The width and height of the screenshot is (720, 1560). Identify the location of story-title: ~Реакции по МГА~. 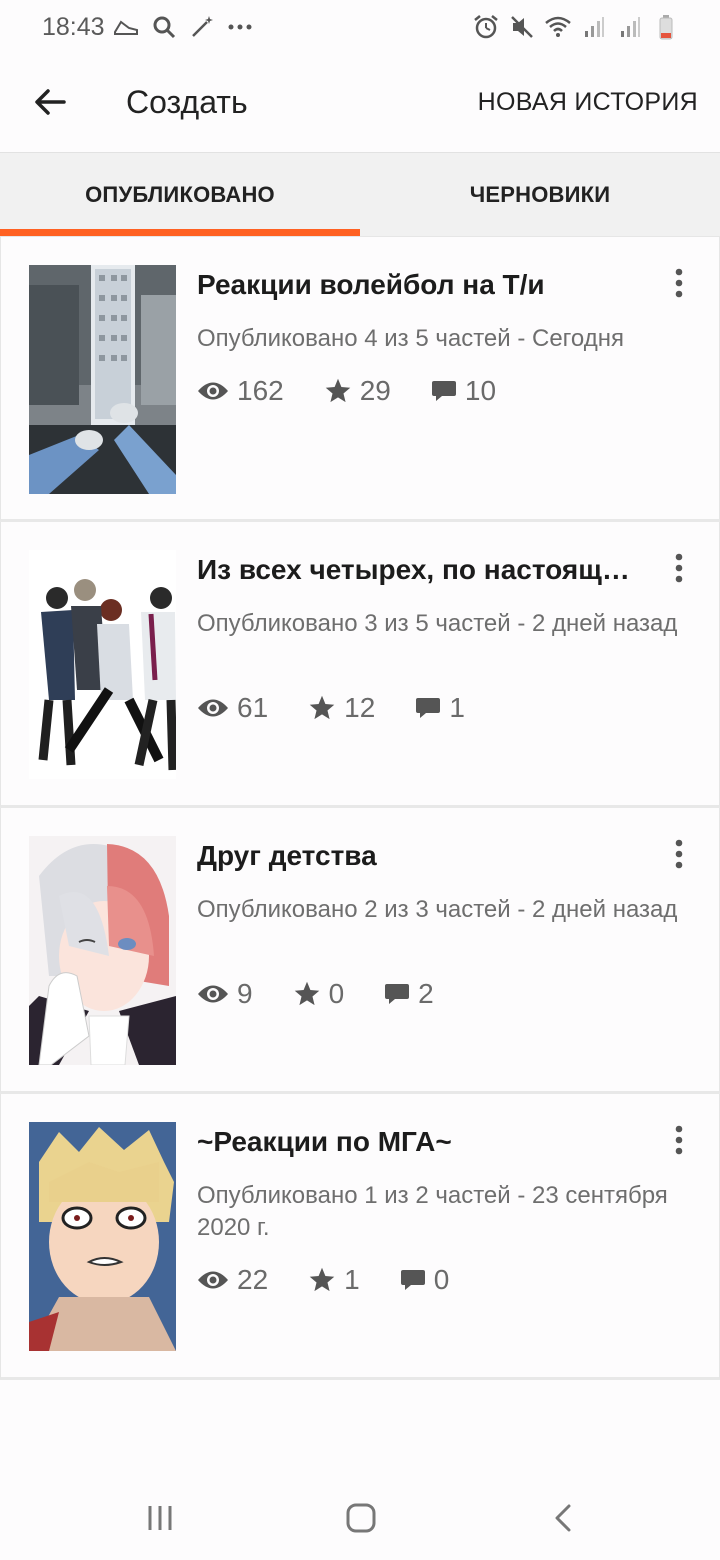
(324, 1141).